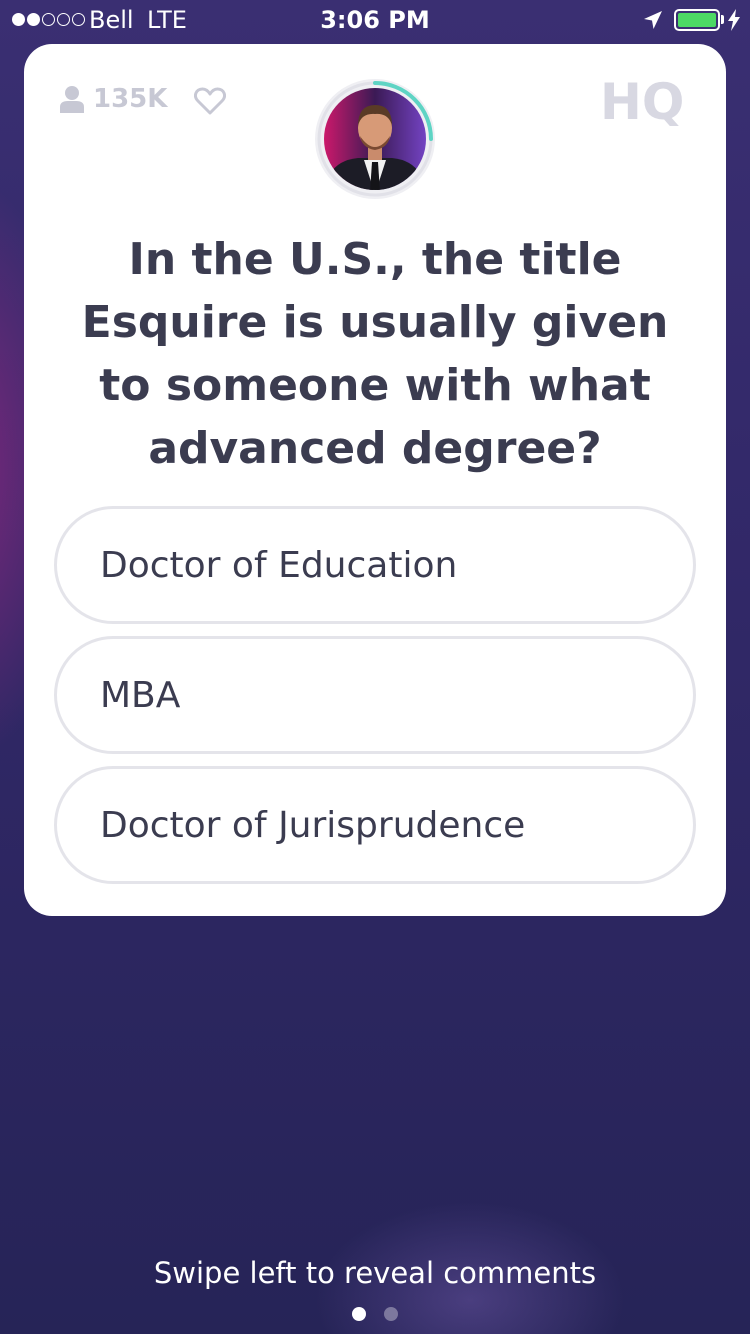 The height and width of the screenshot is (1334, 750). What do you see at coordinates (722, 19) in the screenshot?
I see `battery-tip` at bounding box center [722, 19].